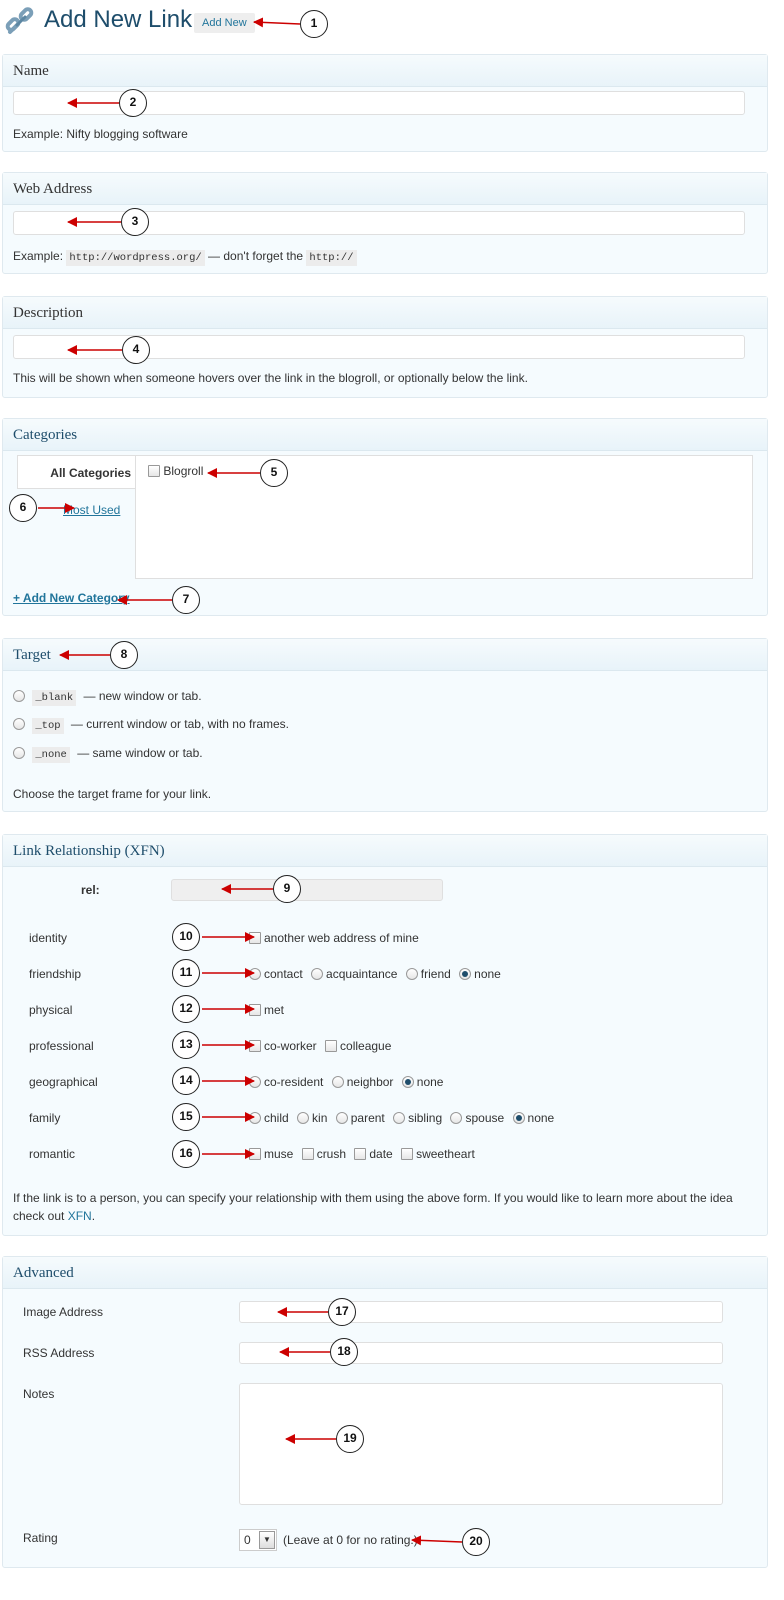 The image size is (784, 1600). What do you see at coordinates (255, 1010) in the screenshot?
I see `physical-met-checkbox` at bounding box center [255, 1010].